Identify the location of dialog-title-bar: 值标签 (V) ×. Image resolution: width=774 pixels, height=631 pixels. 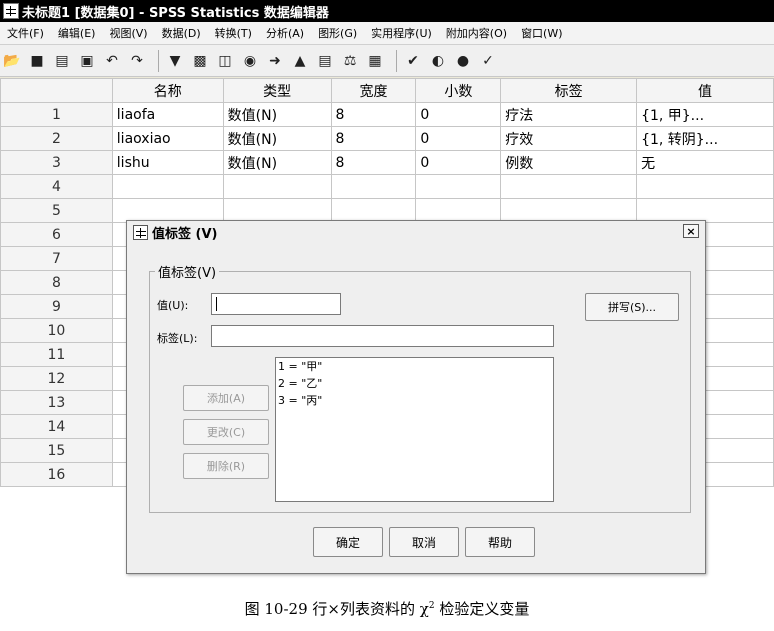
(416, 232).